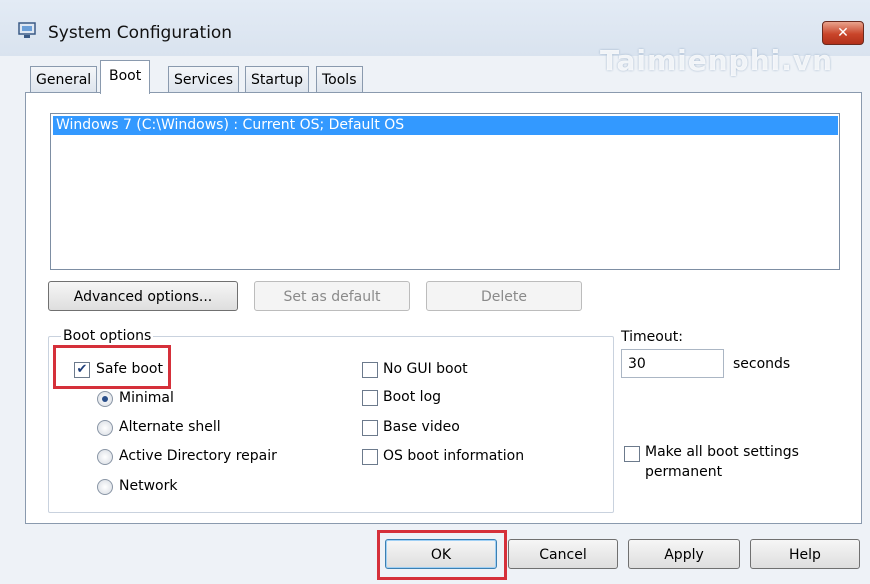 The height and width of the screenshot is (584, 870). Describe the element at coordinates (454, 456) in the screenshot. I see `os-boot-information-label: OS boot information` at that location.